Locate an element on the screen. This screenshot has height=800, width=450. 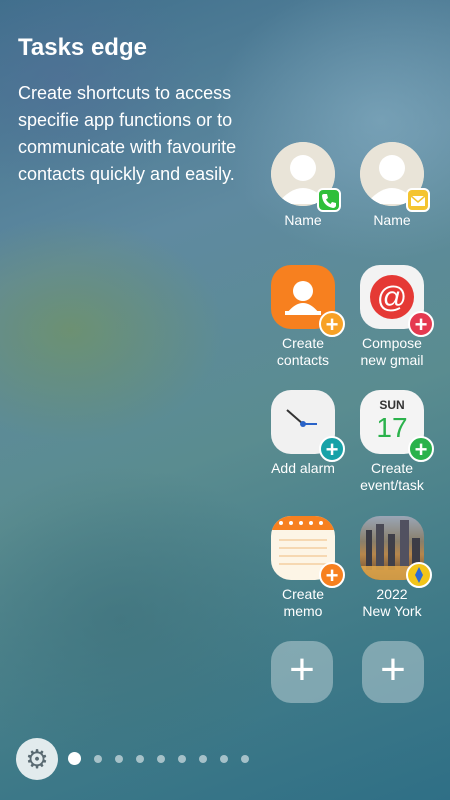
gallery-album-shortcut: 2022 New York is located at coordinates (392, 568).